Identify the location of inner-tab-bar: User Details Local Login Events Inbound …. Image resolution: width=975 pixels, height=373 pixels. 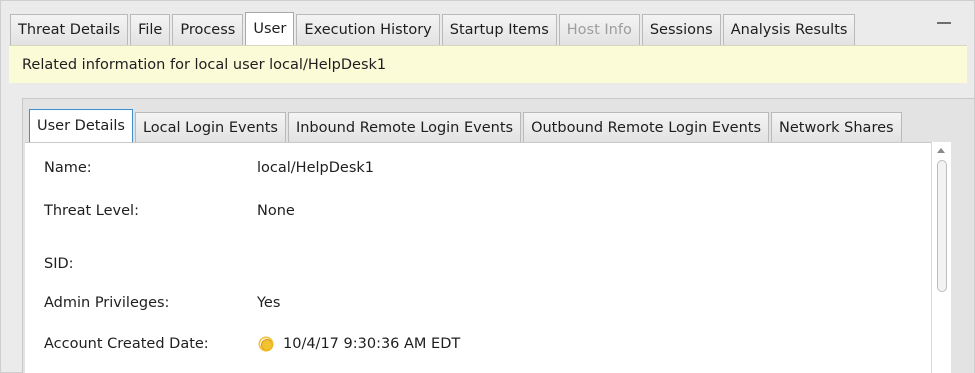
(466, 125).